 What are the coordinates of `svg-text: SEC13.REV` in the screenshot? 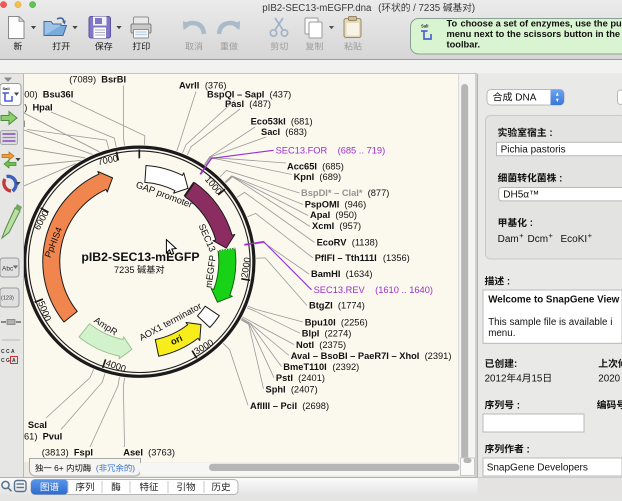 It's located at (340, 290).